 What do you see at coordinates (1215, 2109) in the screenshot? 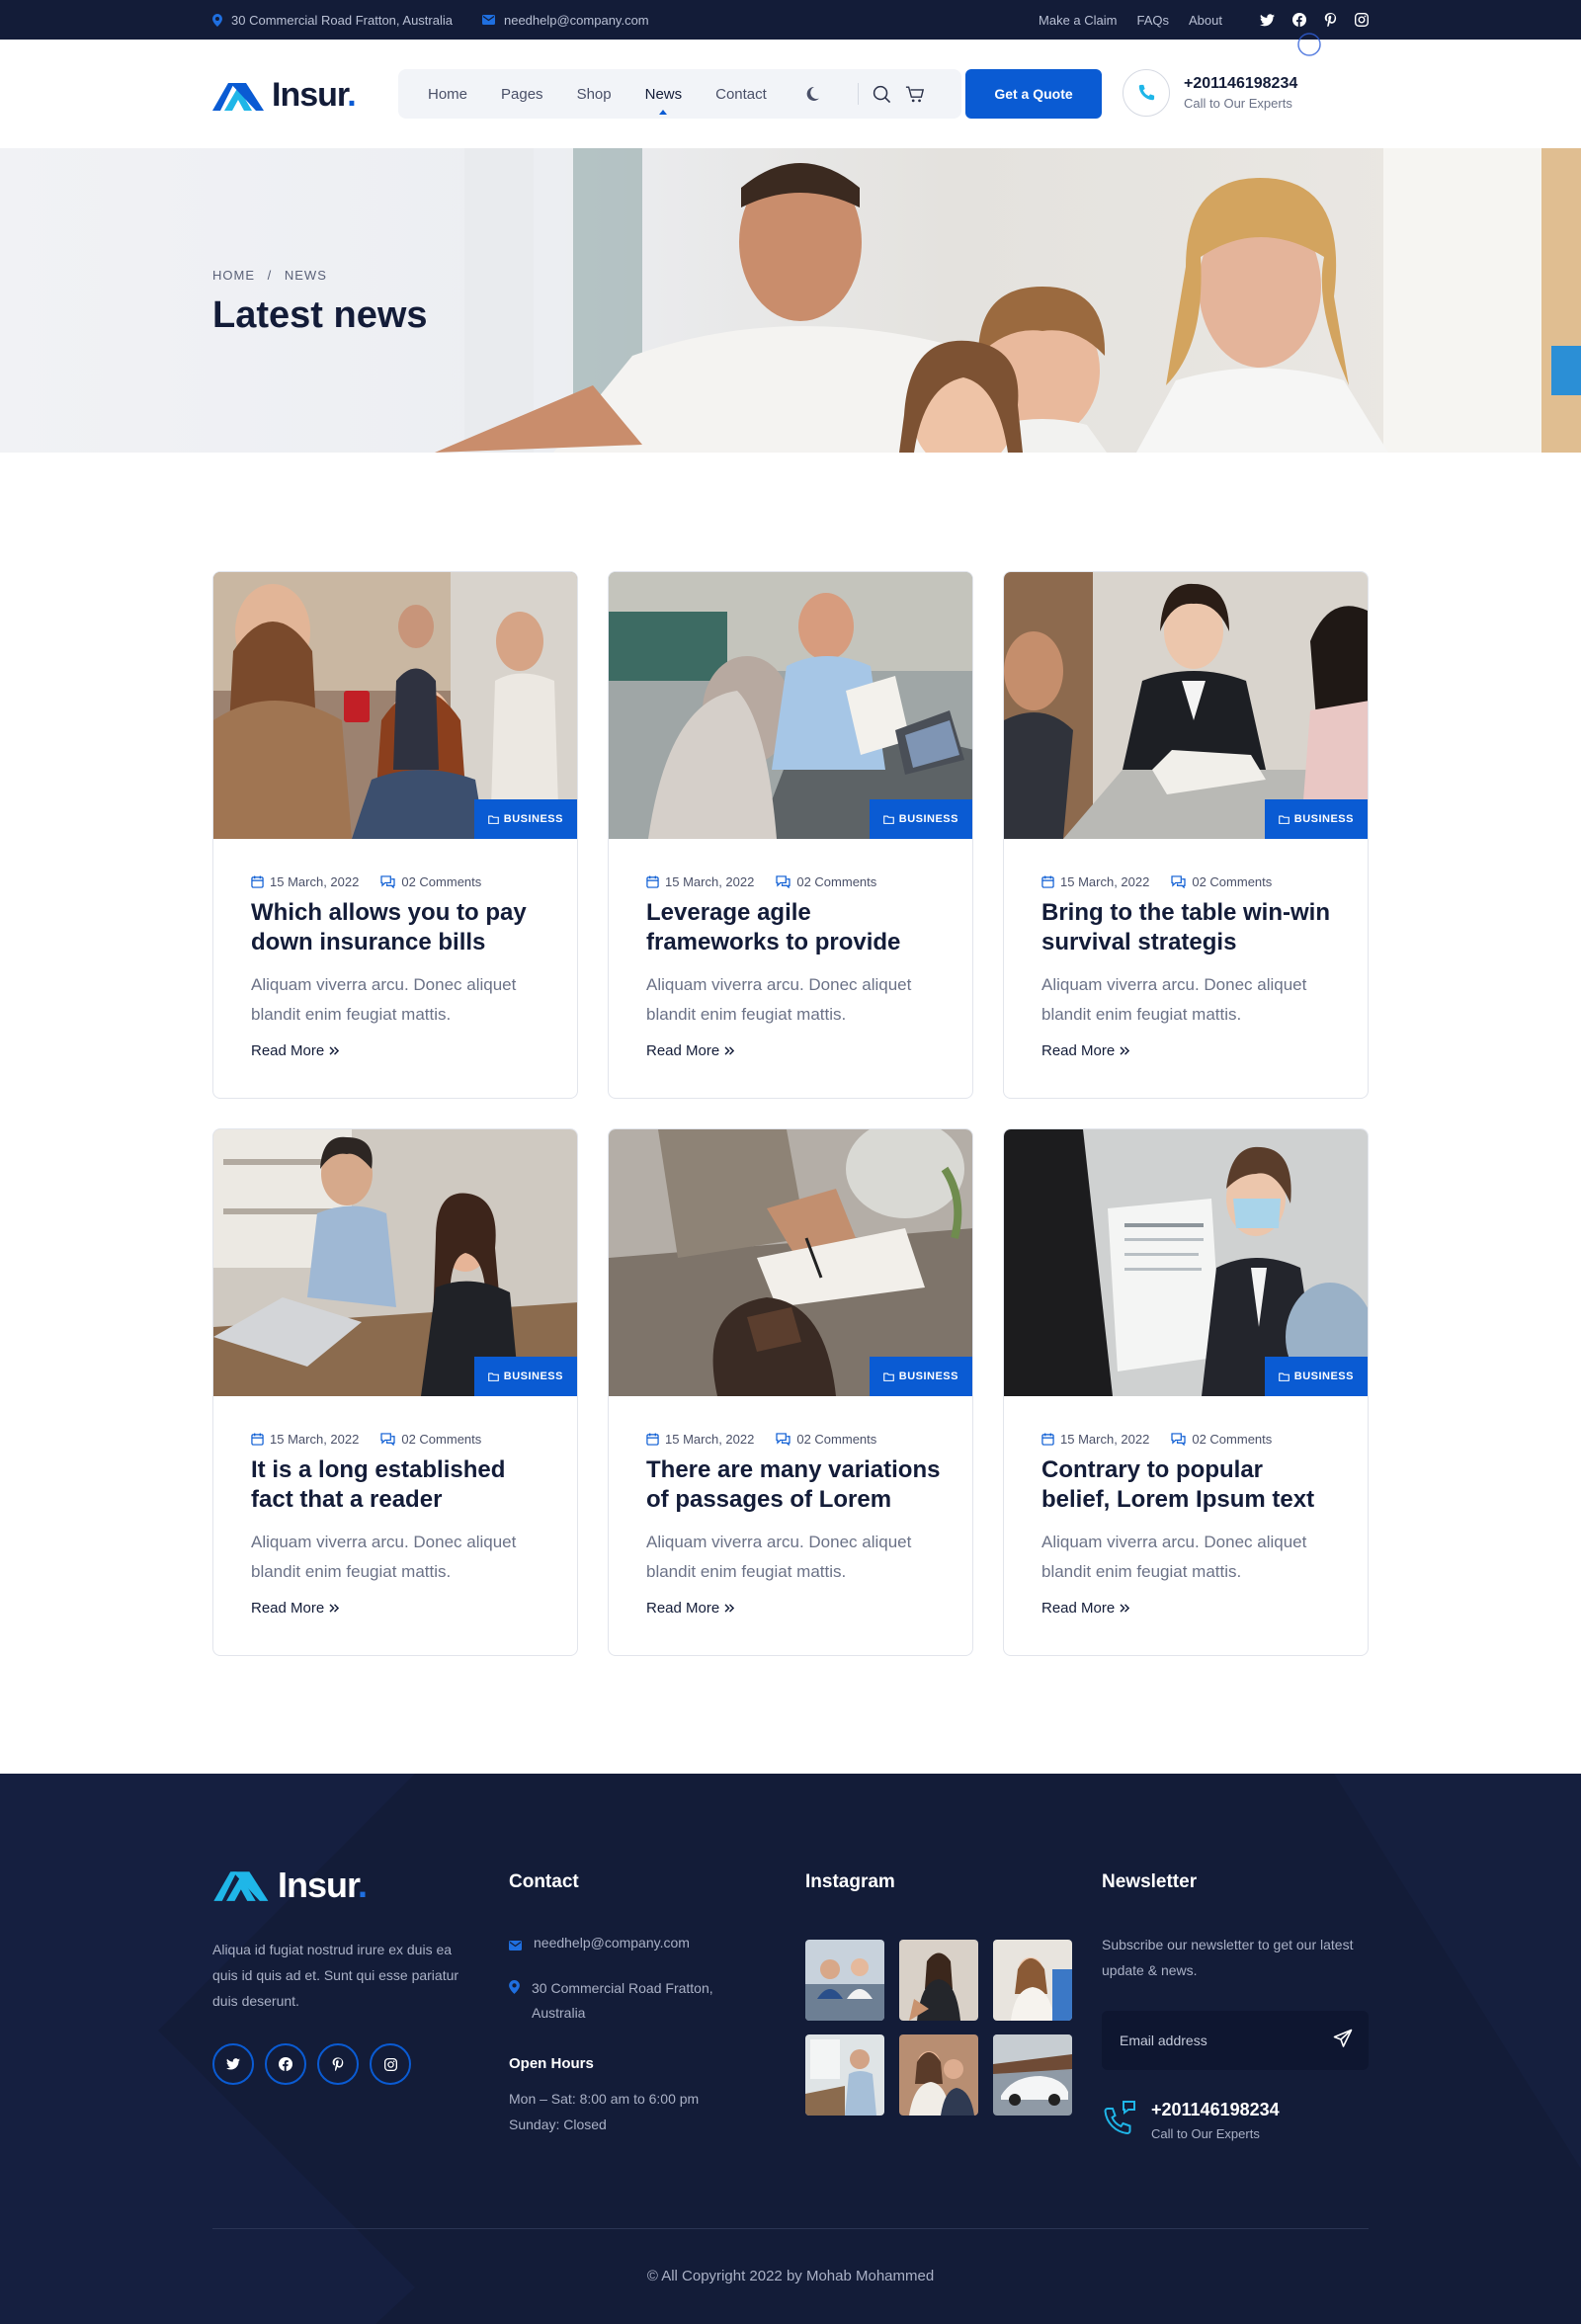
I see `footer-phone-number: +201146198234` at bounding box center [1215, 2109].